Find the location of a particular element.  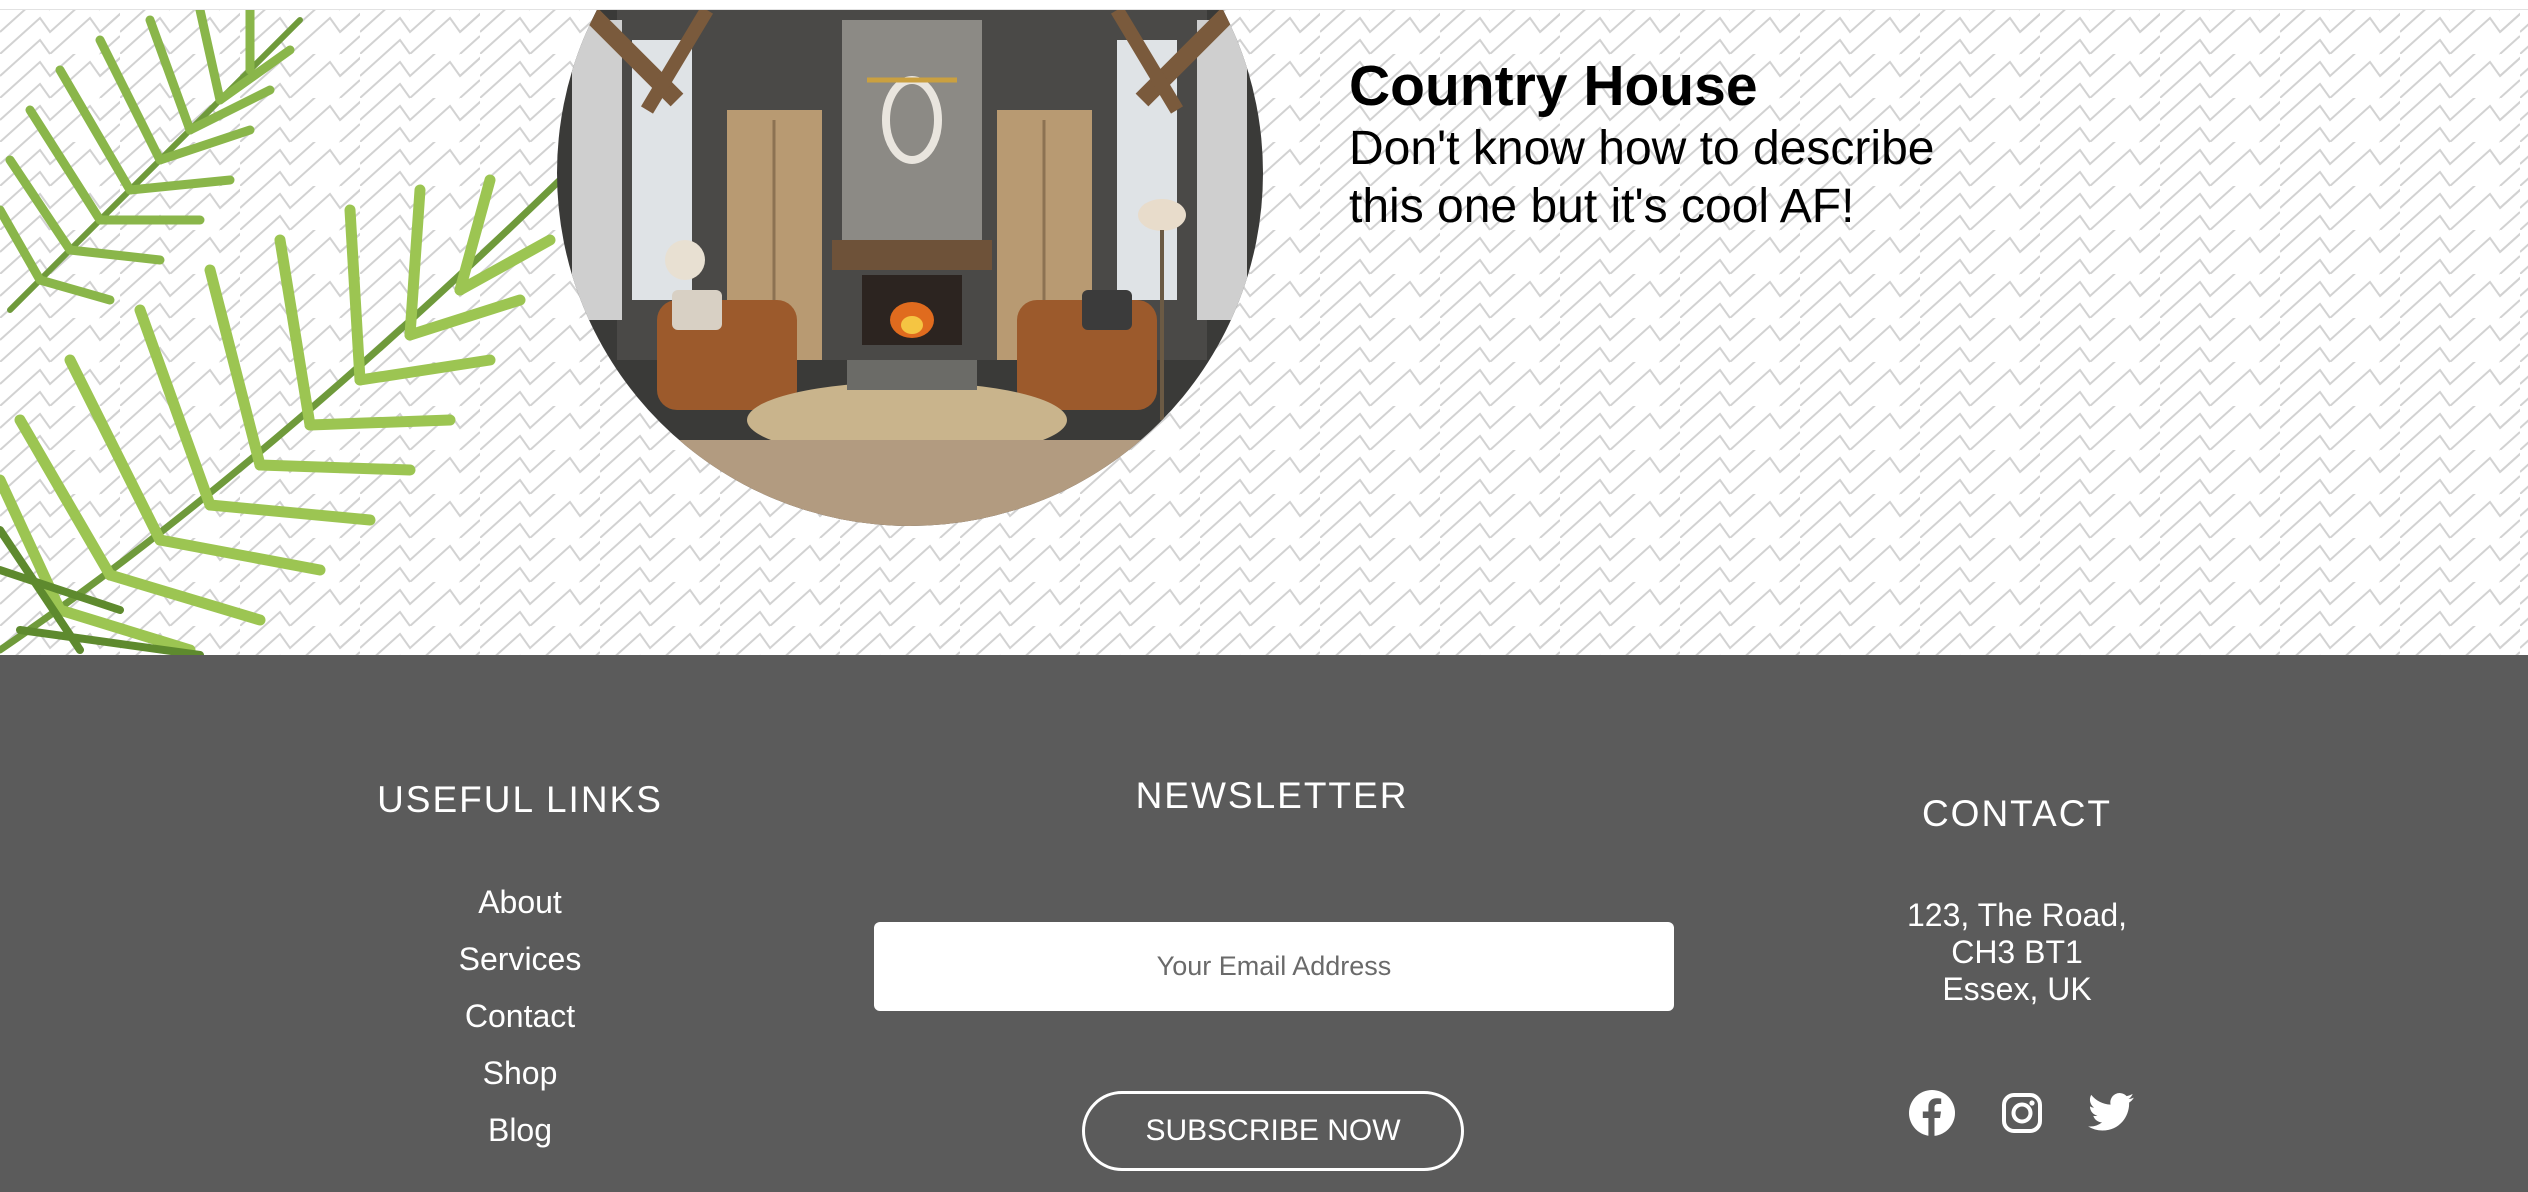

social-links is located at coordinates (2020, 1113).